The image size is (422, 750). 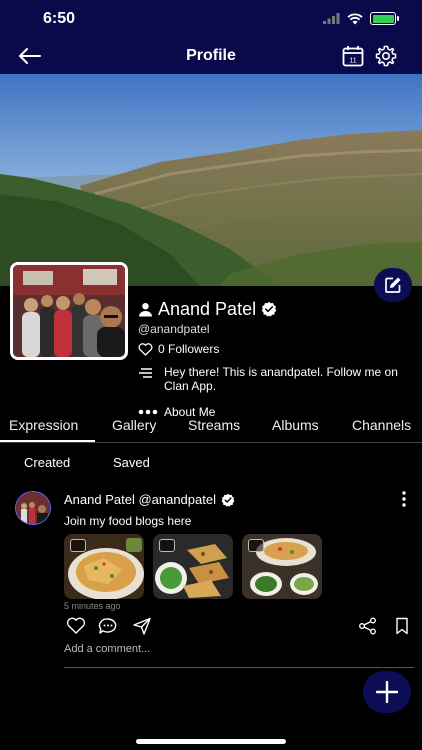 I want to click on battery-icon, so click(x=384, y=18).